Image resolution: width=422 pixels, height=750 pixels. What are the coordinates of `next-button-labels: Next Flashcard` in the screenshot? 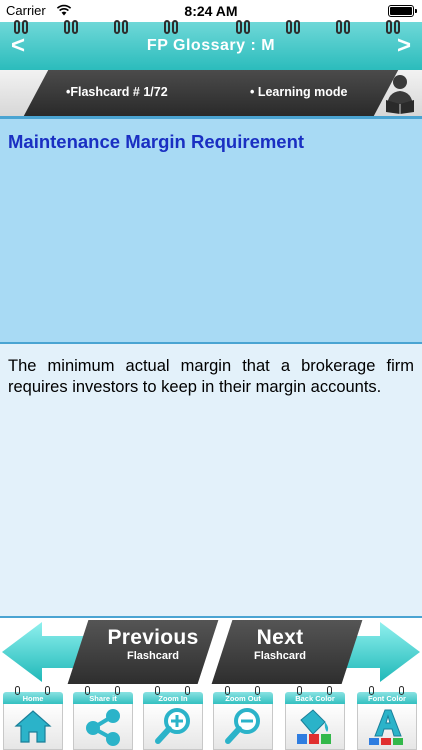 It's located at (280, 652).